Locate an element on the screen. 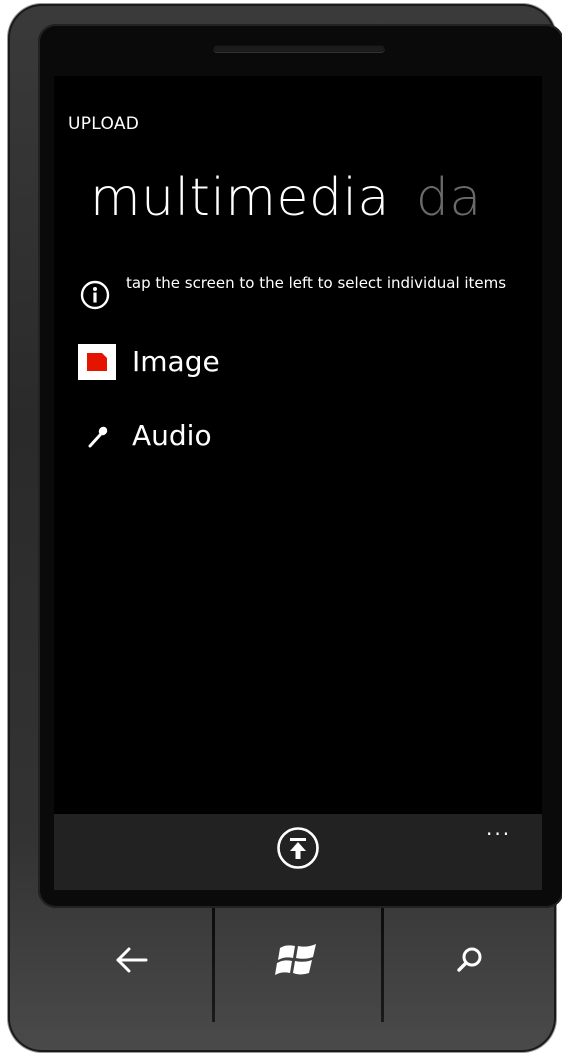 The image size is (562, 1056). item-label-audio: Audio is located at coordinates (172, 435).